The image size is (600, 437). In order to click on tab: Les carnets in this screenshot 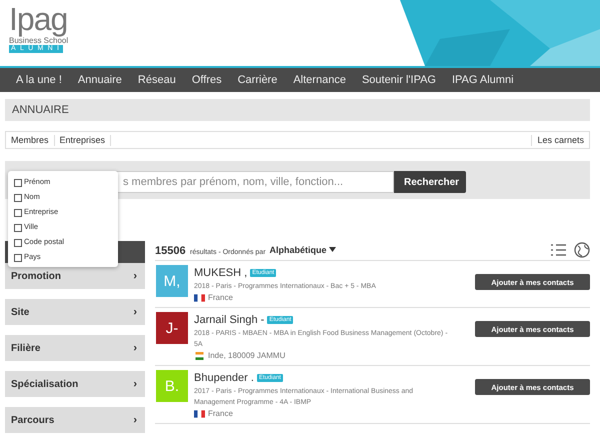, I will do `click(560, 140)`.